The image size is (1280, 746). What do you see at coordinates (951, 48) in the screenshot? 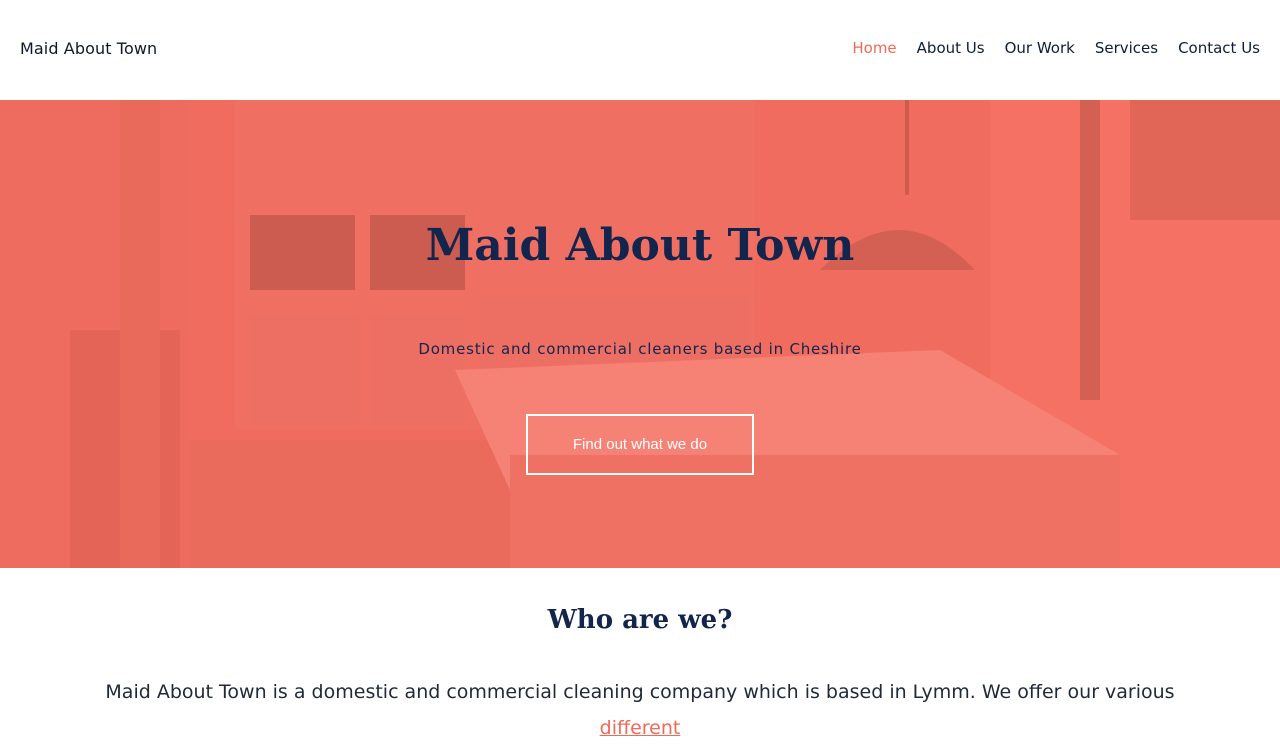
I see `nav-about-us: About Us` at bounding box center [951, 48].